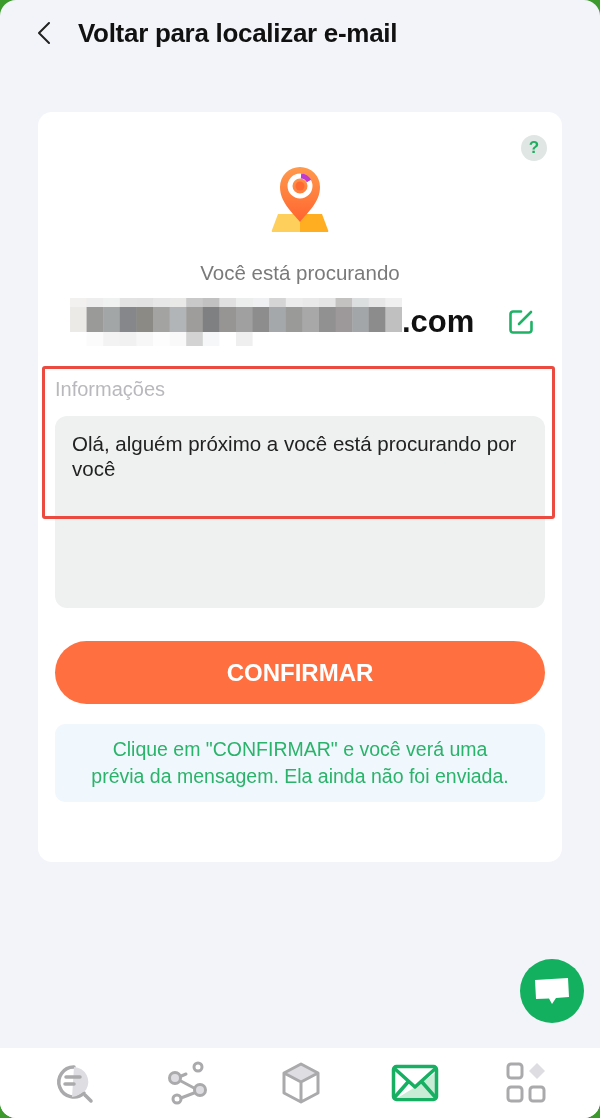 The image size is (600, 1118). Describe the element at coordinates (111, 389) in the screenshot. I see `field-label: Informações` at that location.